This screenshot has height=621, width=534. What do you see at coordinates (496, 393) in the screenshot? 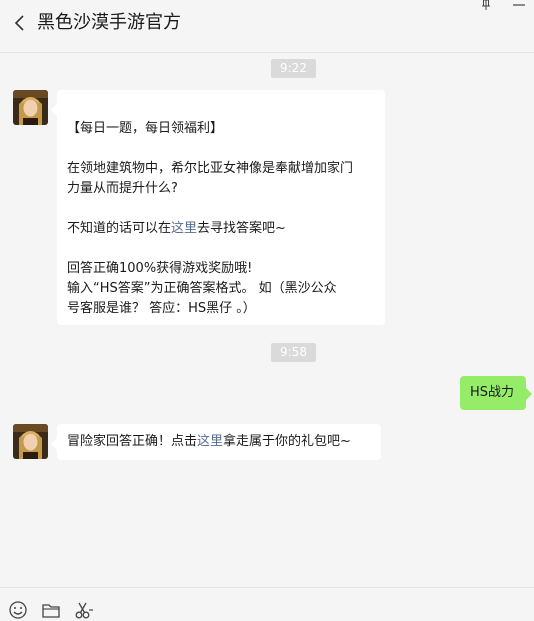
I see `reply-bubble: HS战力` at bounding box center [496, 393].